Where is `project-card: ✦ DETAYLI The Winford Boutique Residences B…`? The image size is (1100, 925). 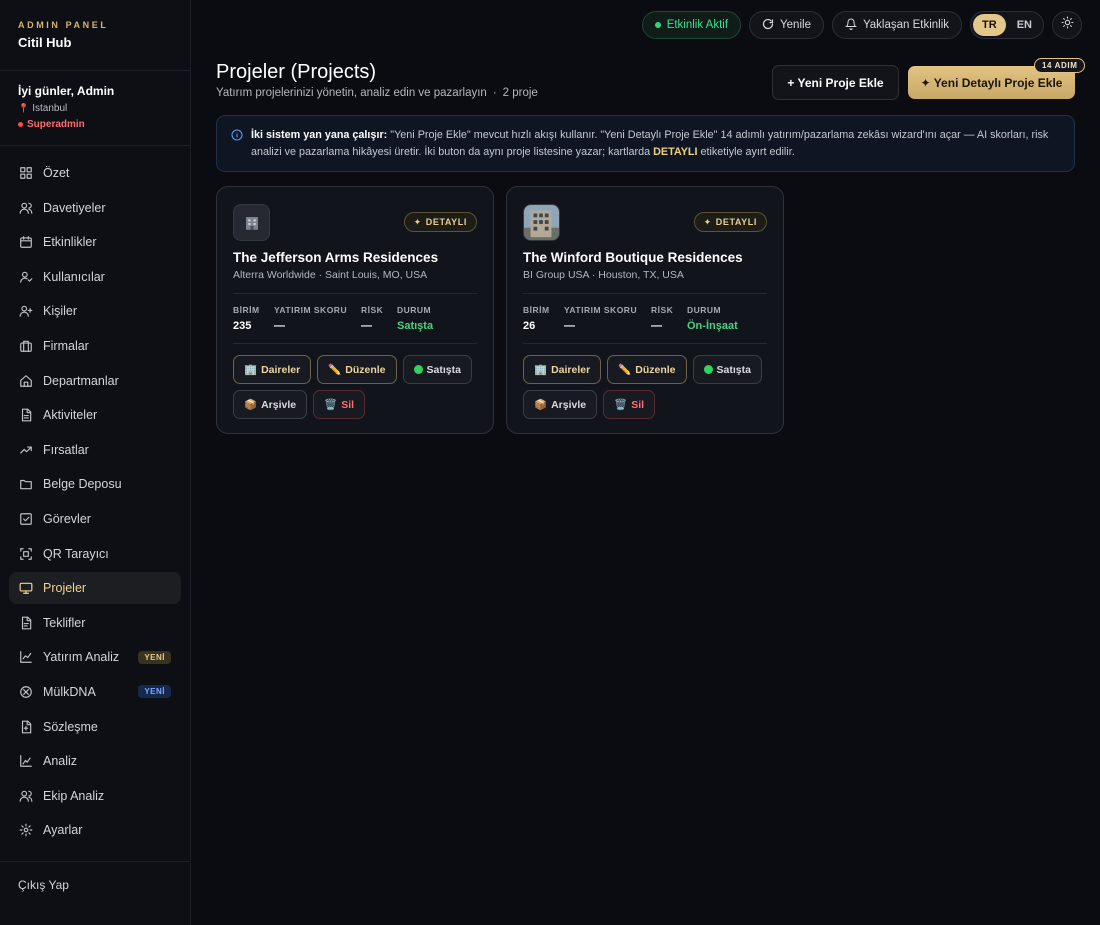
project-card: ✦ DETAYLI The Winford Boutique Residences B… is located at coordinates (645, 310).